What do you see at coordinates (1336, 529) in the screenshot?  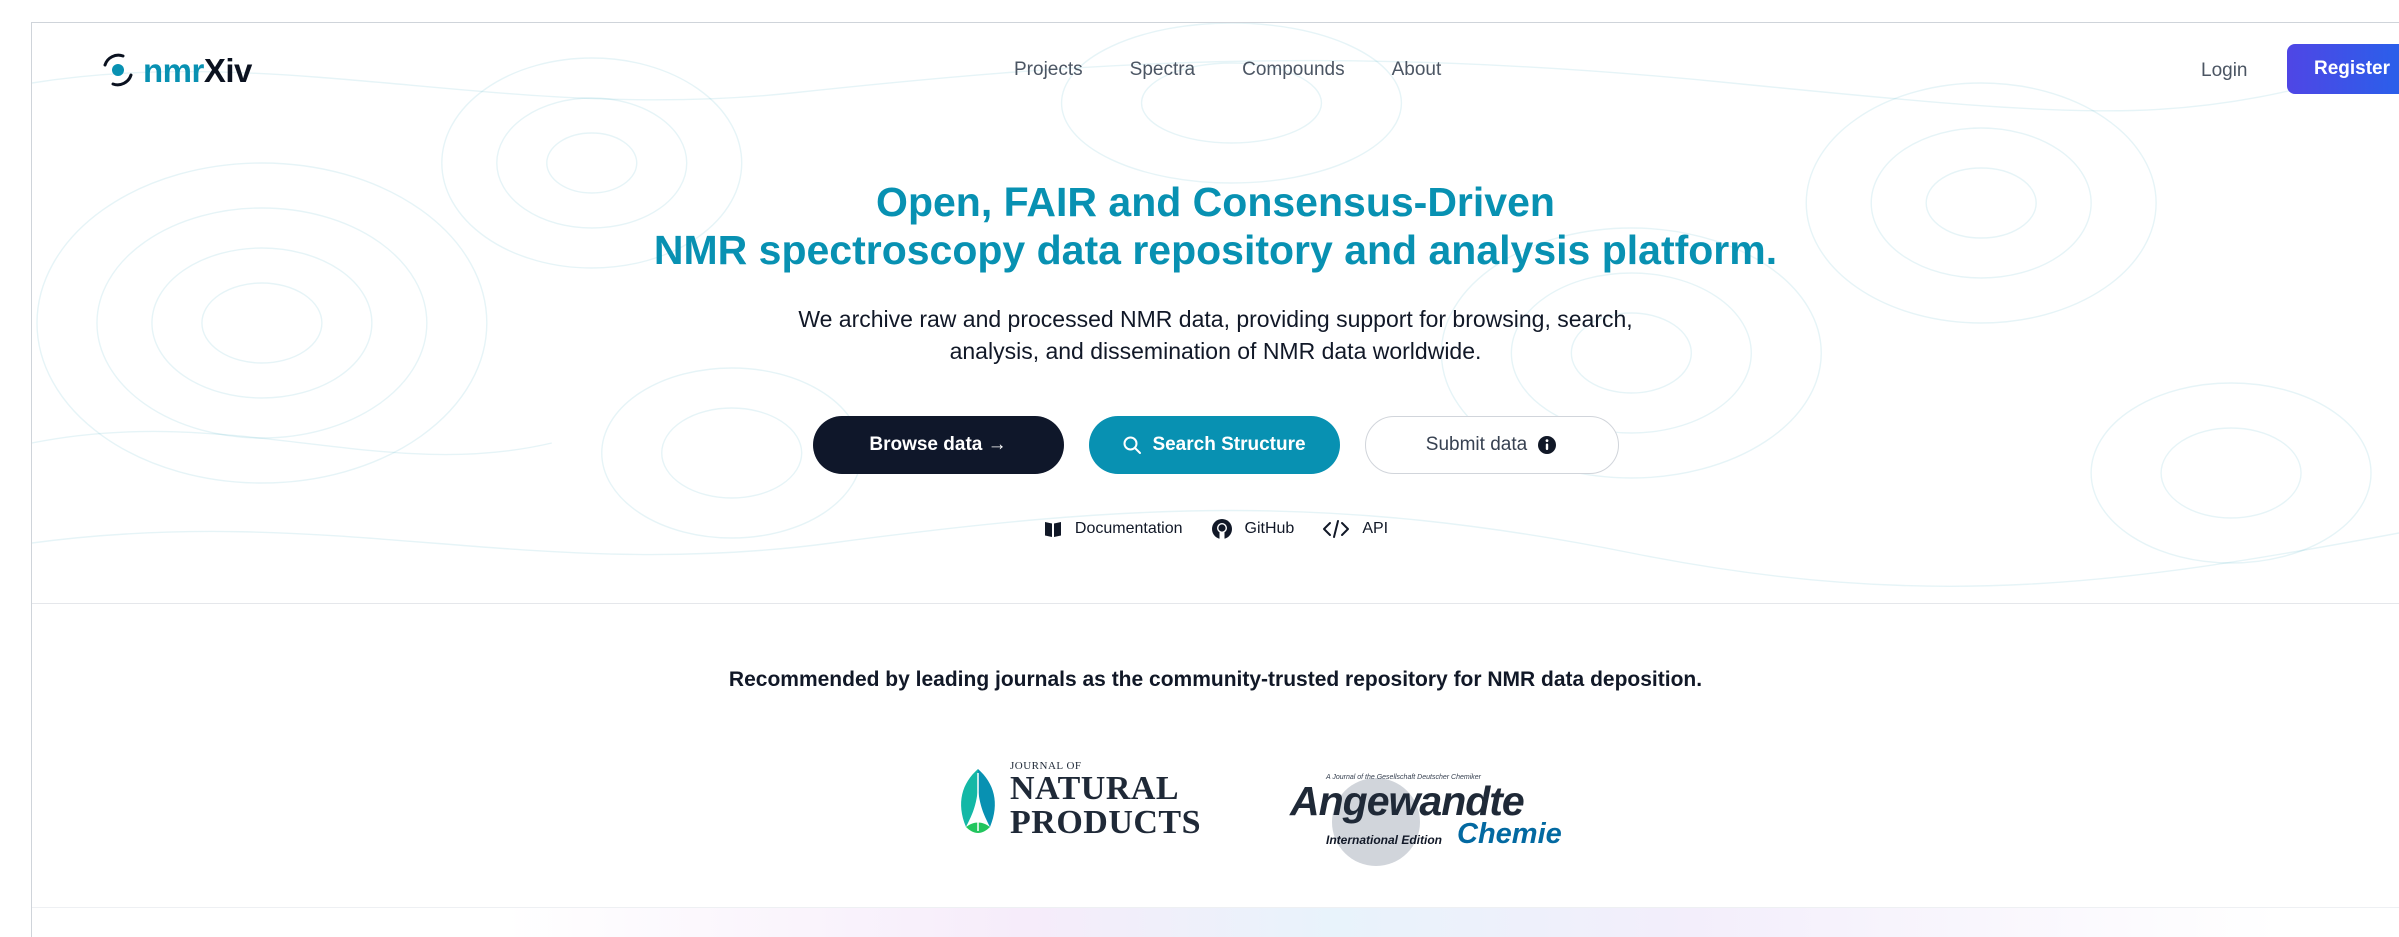 I see `code-icon` at bounding box center [1336, 529].